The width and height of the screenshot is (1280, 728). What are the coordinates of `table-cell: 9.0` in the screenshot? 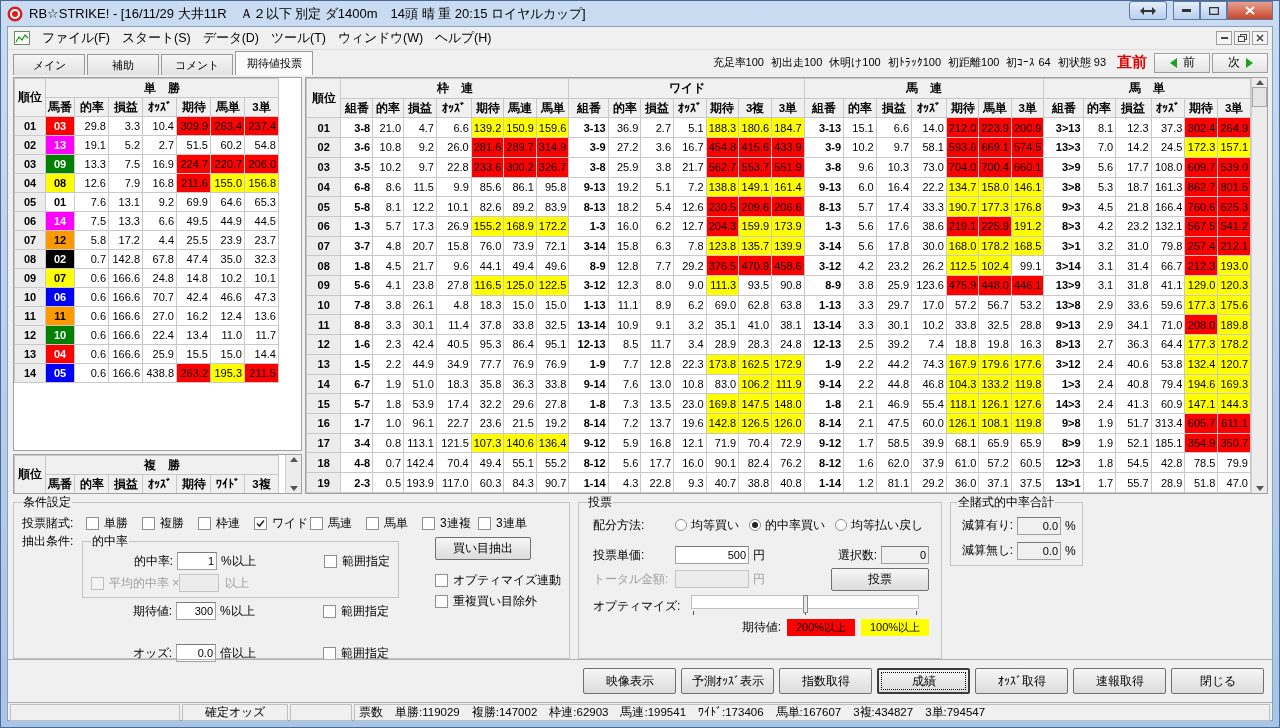 It's located at (690, 285).